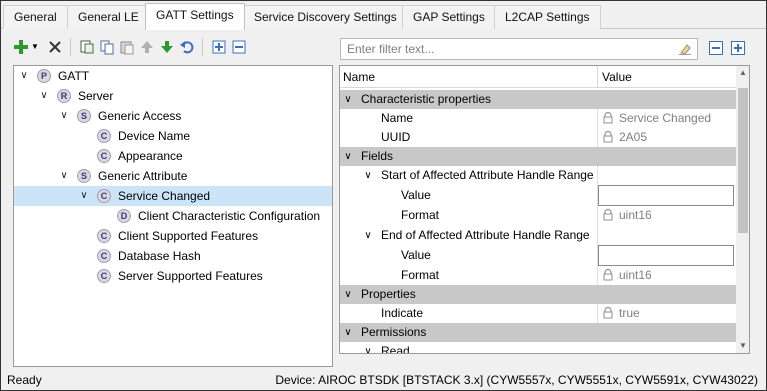  What do you see at coordinates (219, 47) in the screenshot?
I see `expand-all-icon` at bounding box center [219, 47].